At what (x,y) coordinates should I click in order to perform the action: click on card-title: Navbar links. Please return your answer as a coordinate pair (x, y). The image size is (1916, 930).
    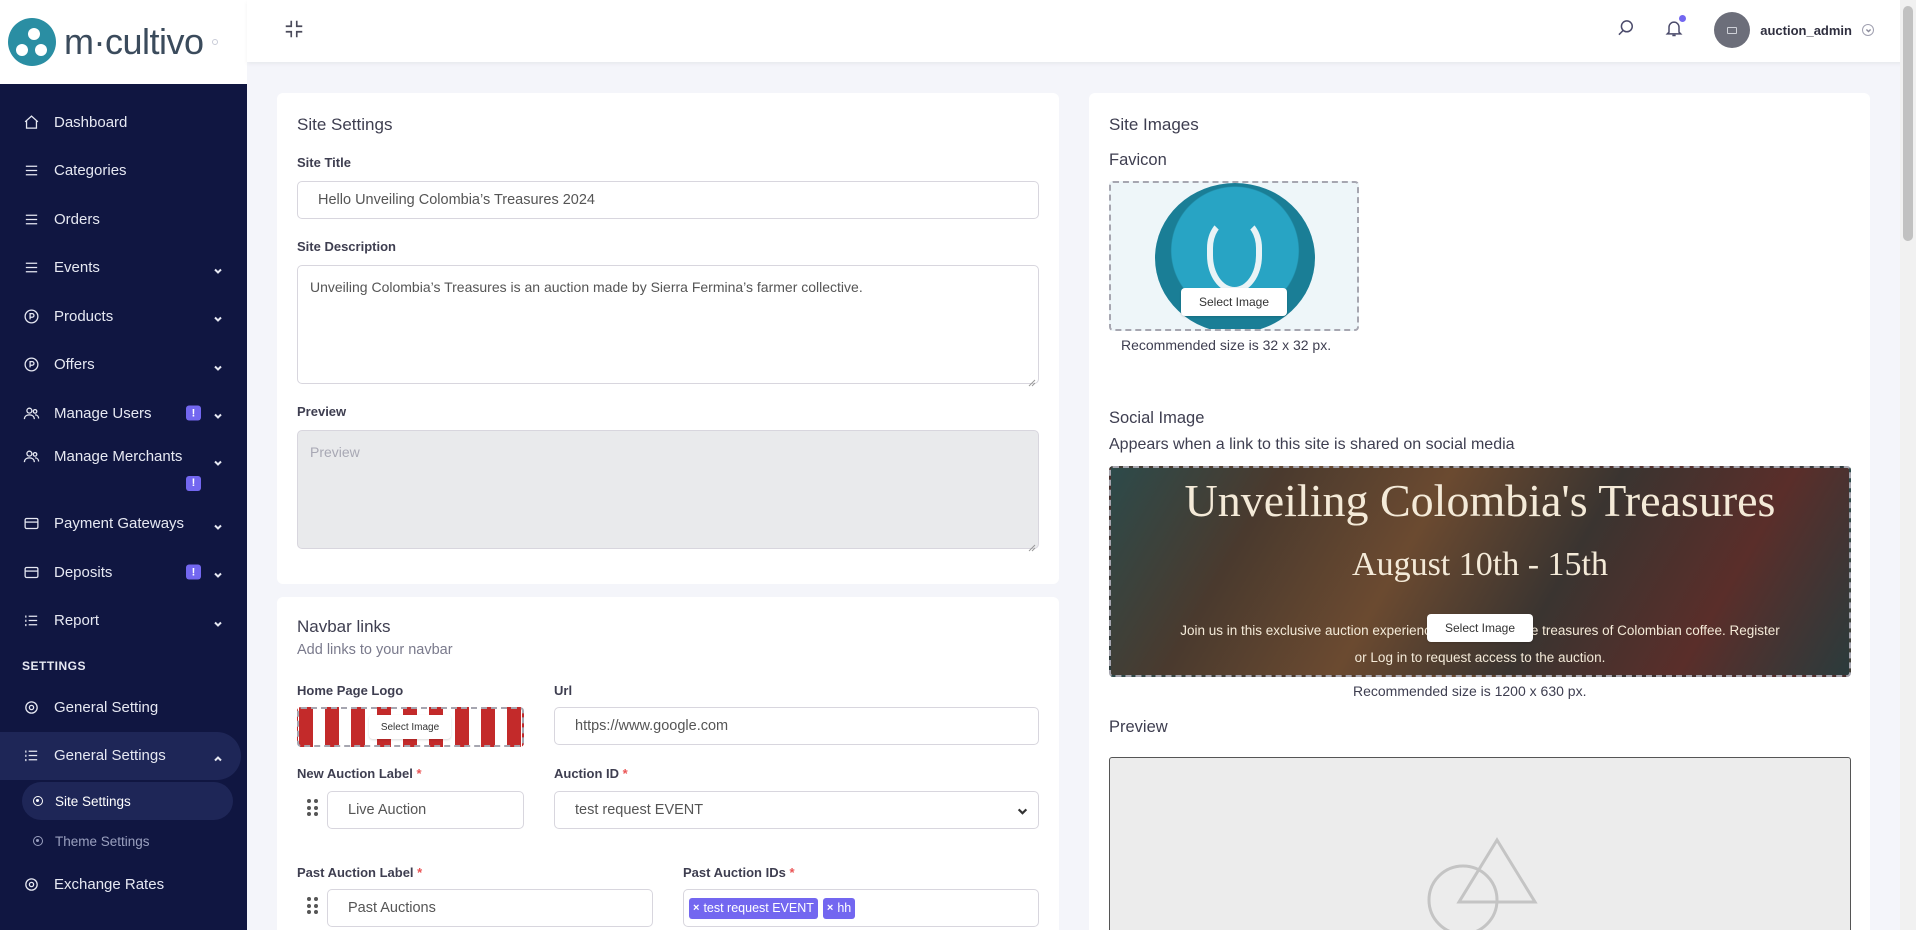
    Looking at the image, I should click on (344, 626).